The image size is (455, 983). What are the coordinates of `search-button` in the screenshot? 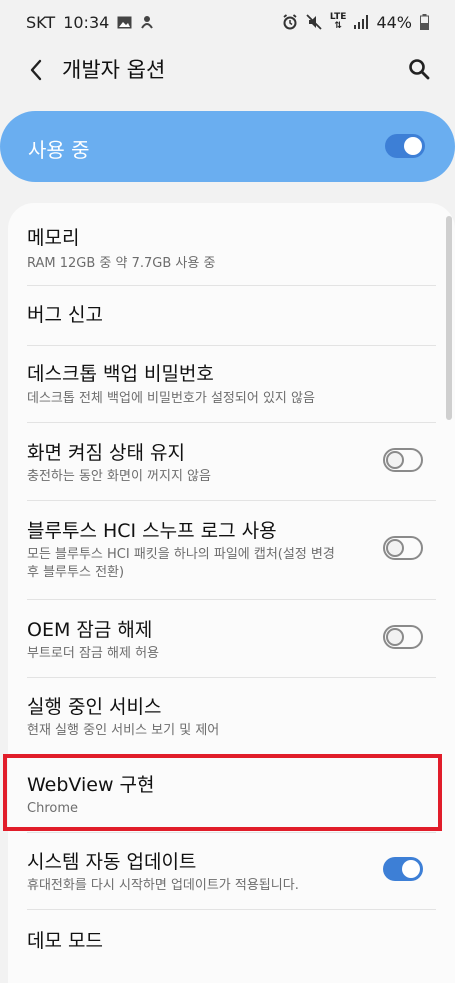 It's located at (419, 69).